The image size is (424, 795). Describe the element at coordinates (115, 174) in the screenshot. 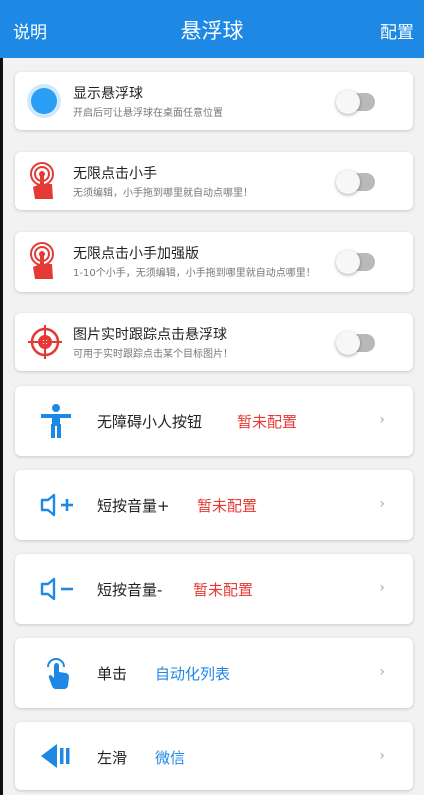

I see `toggle-title: 无限点击小手` at that location.